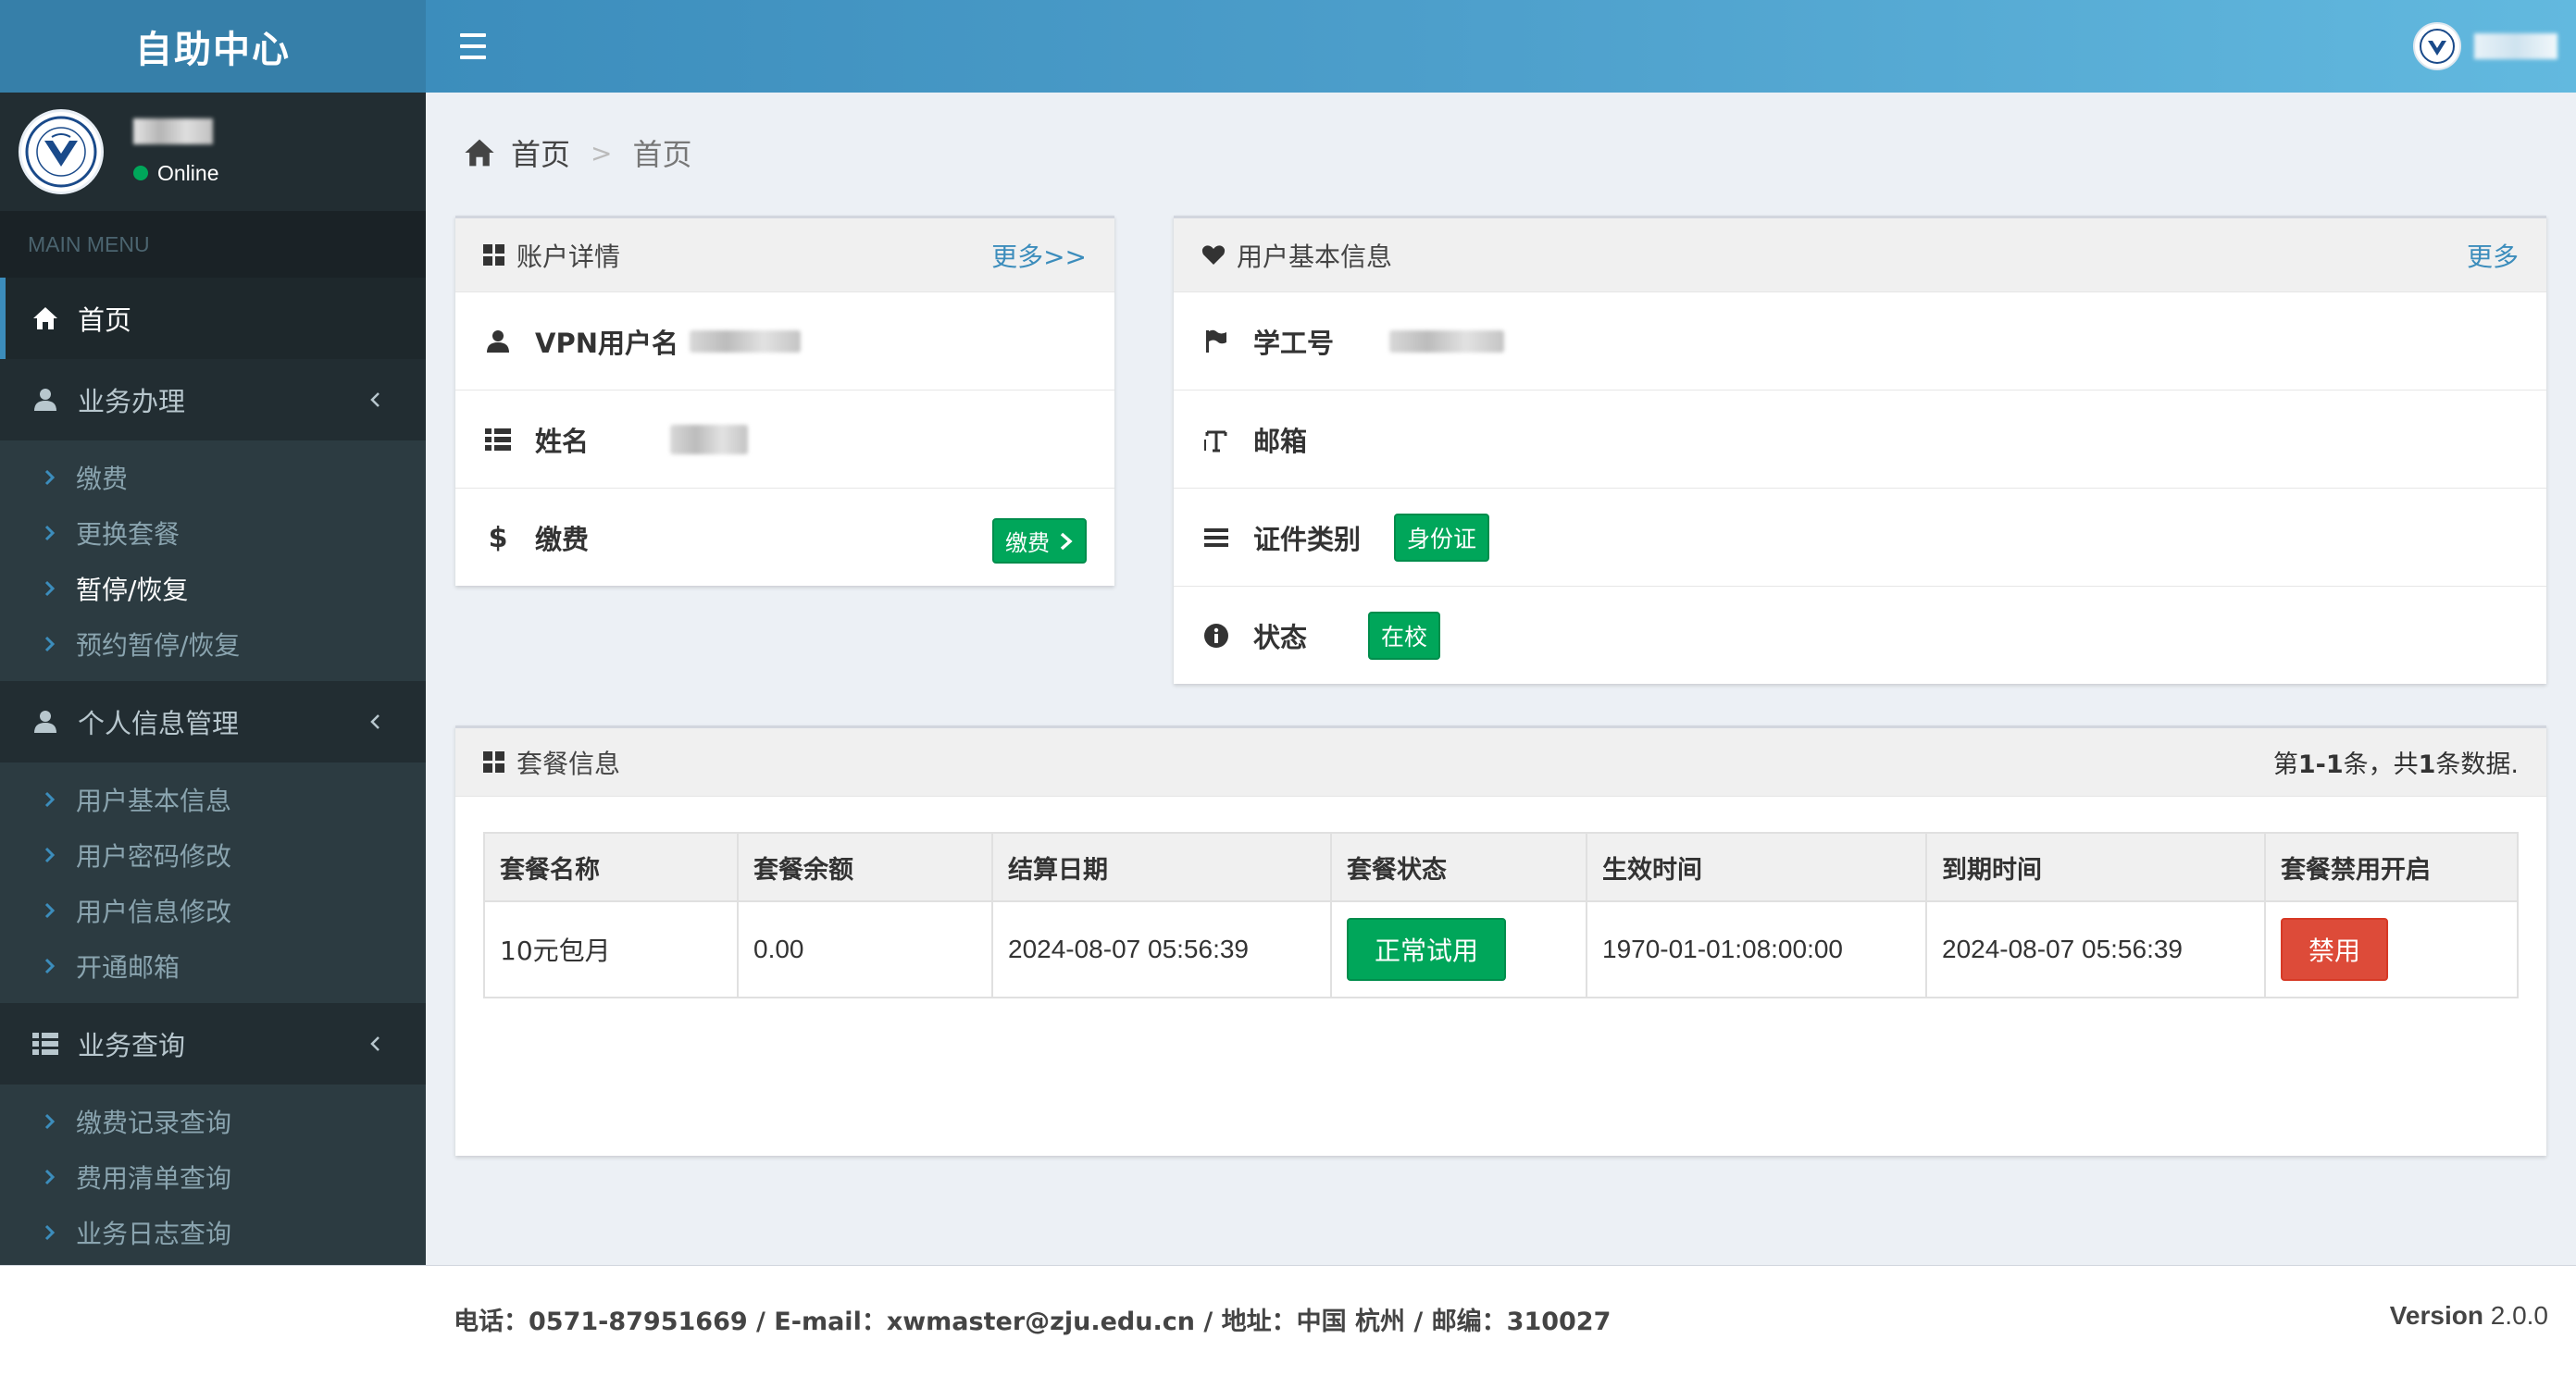  I want to click on package-box-header: 套餐信息 第1-1条，共1条数据., so click(1500, 762).